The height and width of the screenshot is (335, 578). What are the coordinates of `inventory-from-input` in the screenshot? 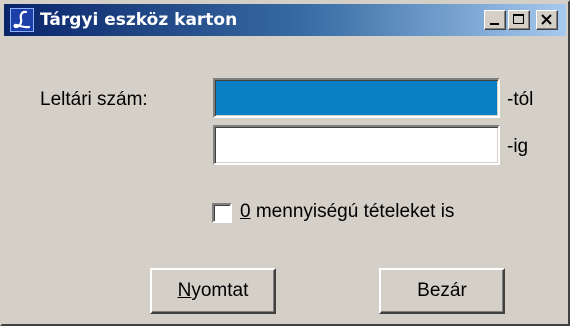 It's located at (356, 98).